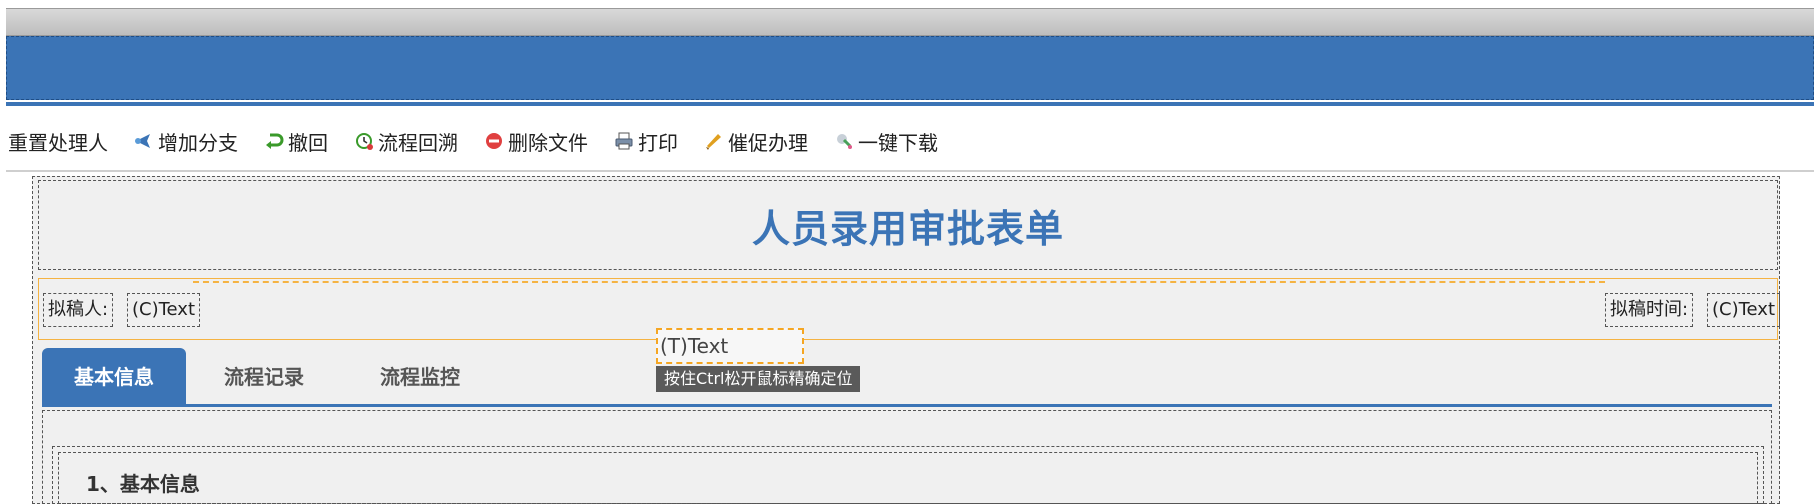  I want to click on one-click-download-button: 一键下载, so click(886, 141).